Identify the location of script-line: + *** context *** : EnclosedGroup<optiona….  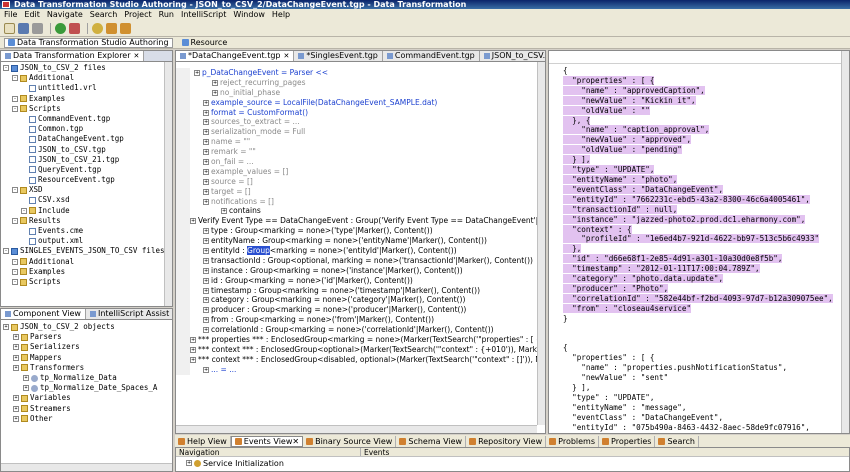
(360, 349).